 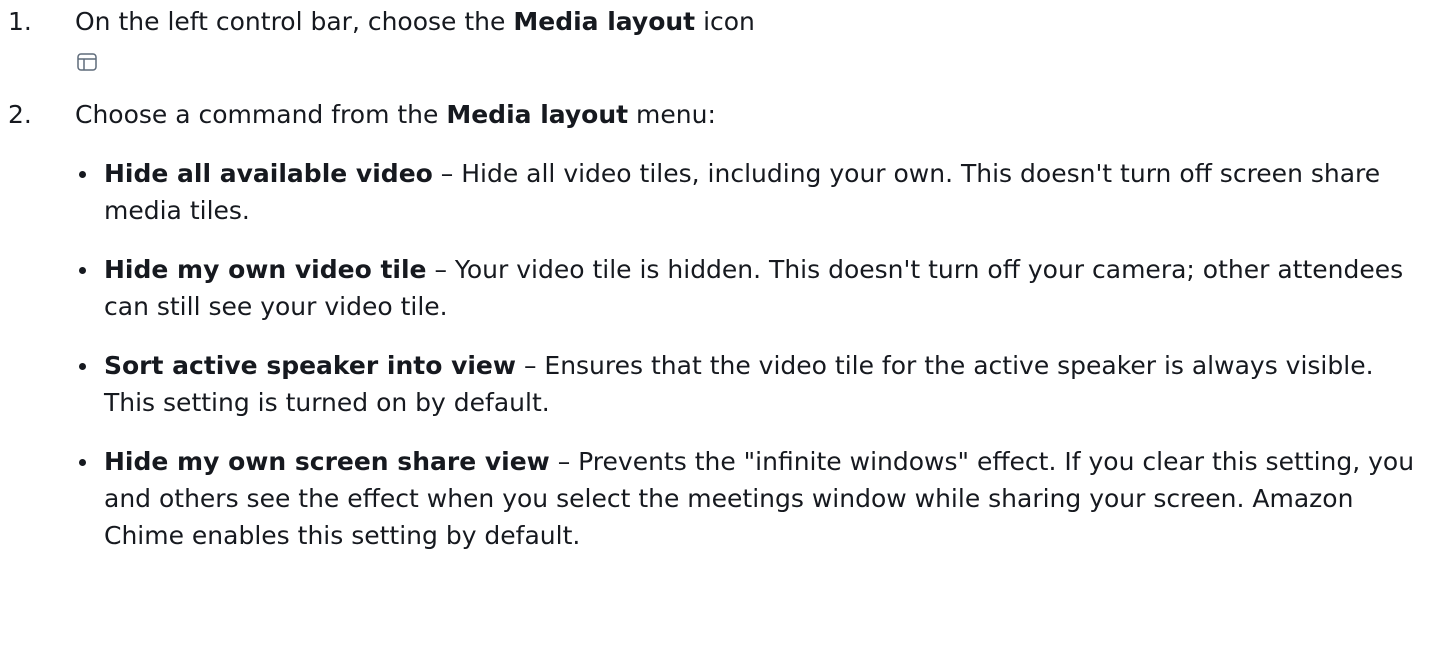 I want to click on step-number: 2., so click(x=20, y=114).